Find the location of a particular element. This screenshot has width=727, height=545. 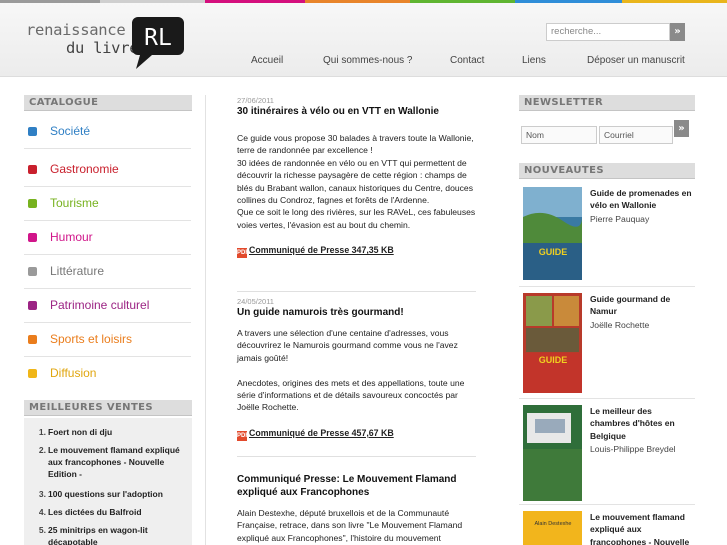

category-humour: Humour is located at coordinates (107, 238).